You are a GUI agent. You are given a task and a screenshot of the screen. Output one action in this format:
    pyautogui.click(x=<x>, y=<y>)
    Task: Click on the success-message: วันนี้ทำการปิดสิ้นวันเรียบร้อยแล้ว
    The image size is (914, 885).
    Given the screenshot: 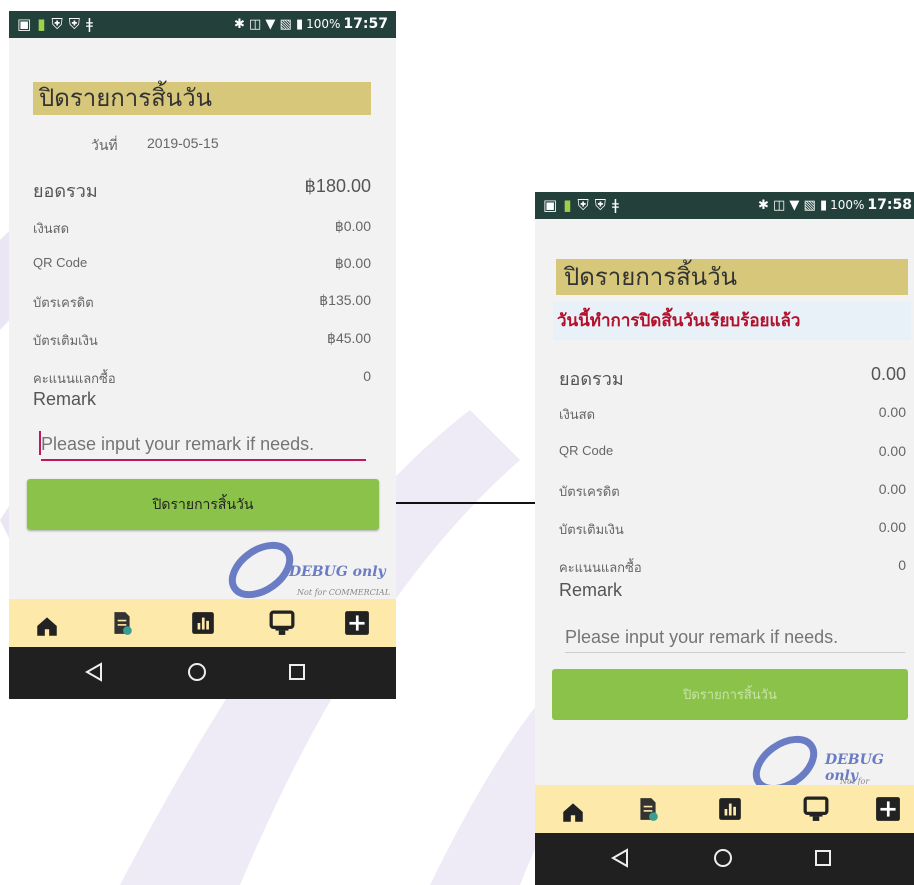 What is the action you would take?
    pyautogui.click(x=732, y=321)
    